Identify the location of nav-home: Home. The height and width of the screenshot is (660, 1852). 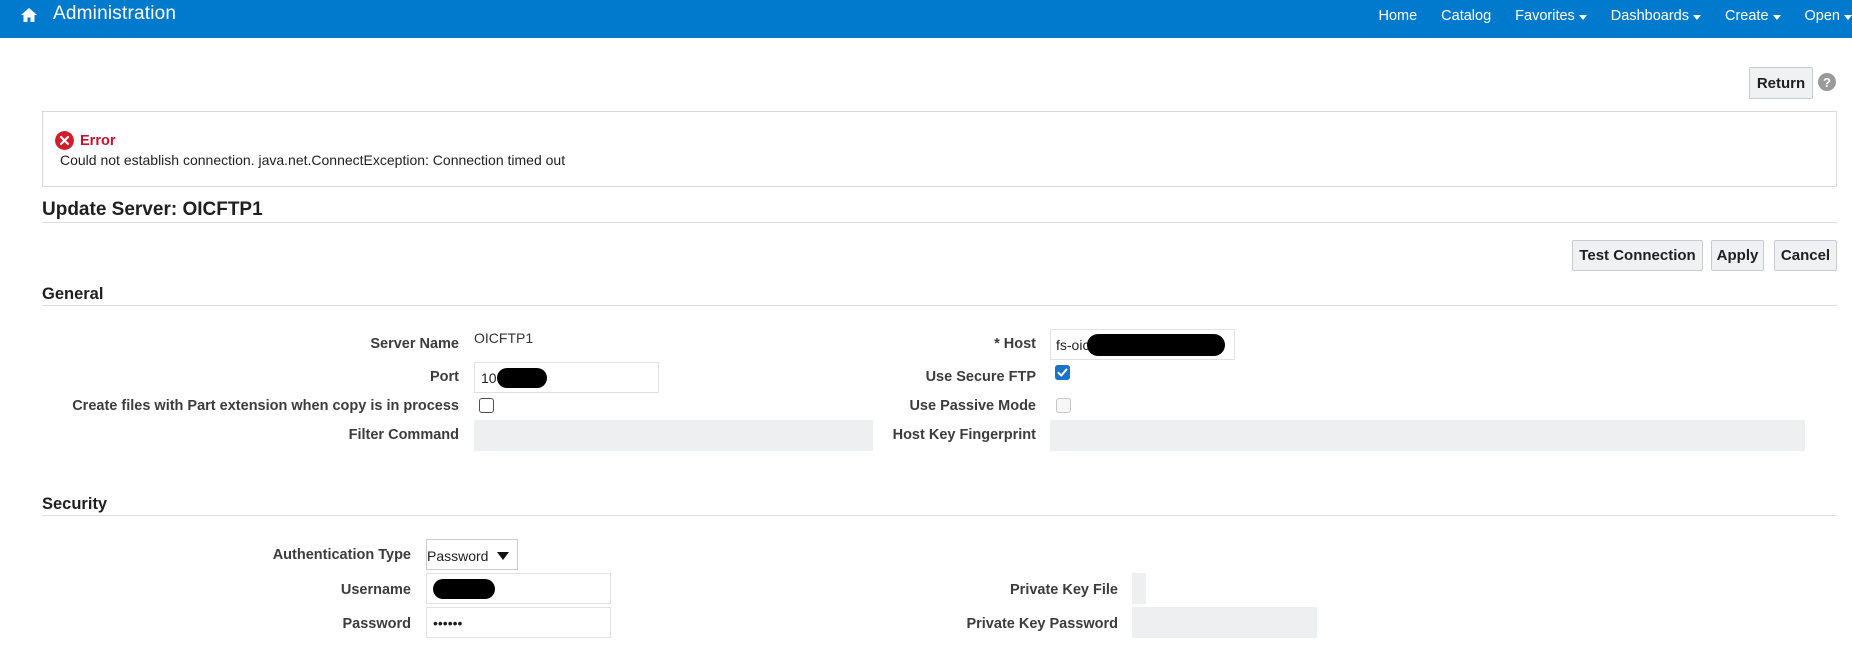
(1397, 16).